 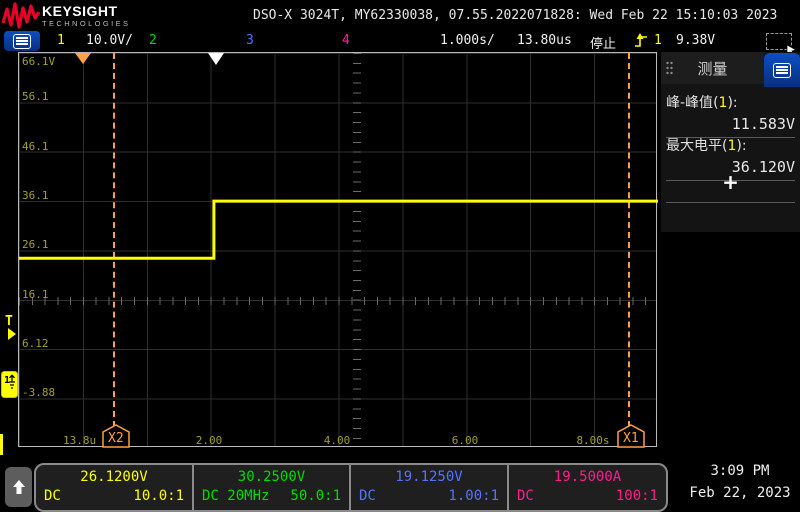 I want to click on brand-block: KEYSIGHT TECHNOLOGIES, so click(x=86, y=16).